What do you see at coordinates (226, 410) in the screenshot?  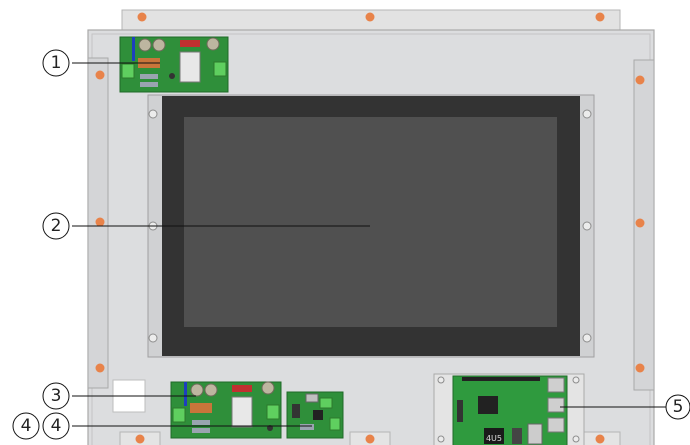 I see `power-board-bottom` at bounding box center [226, 410].